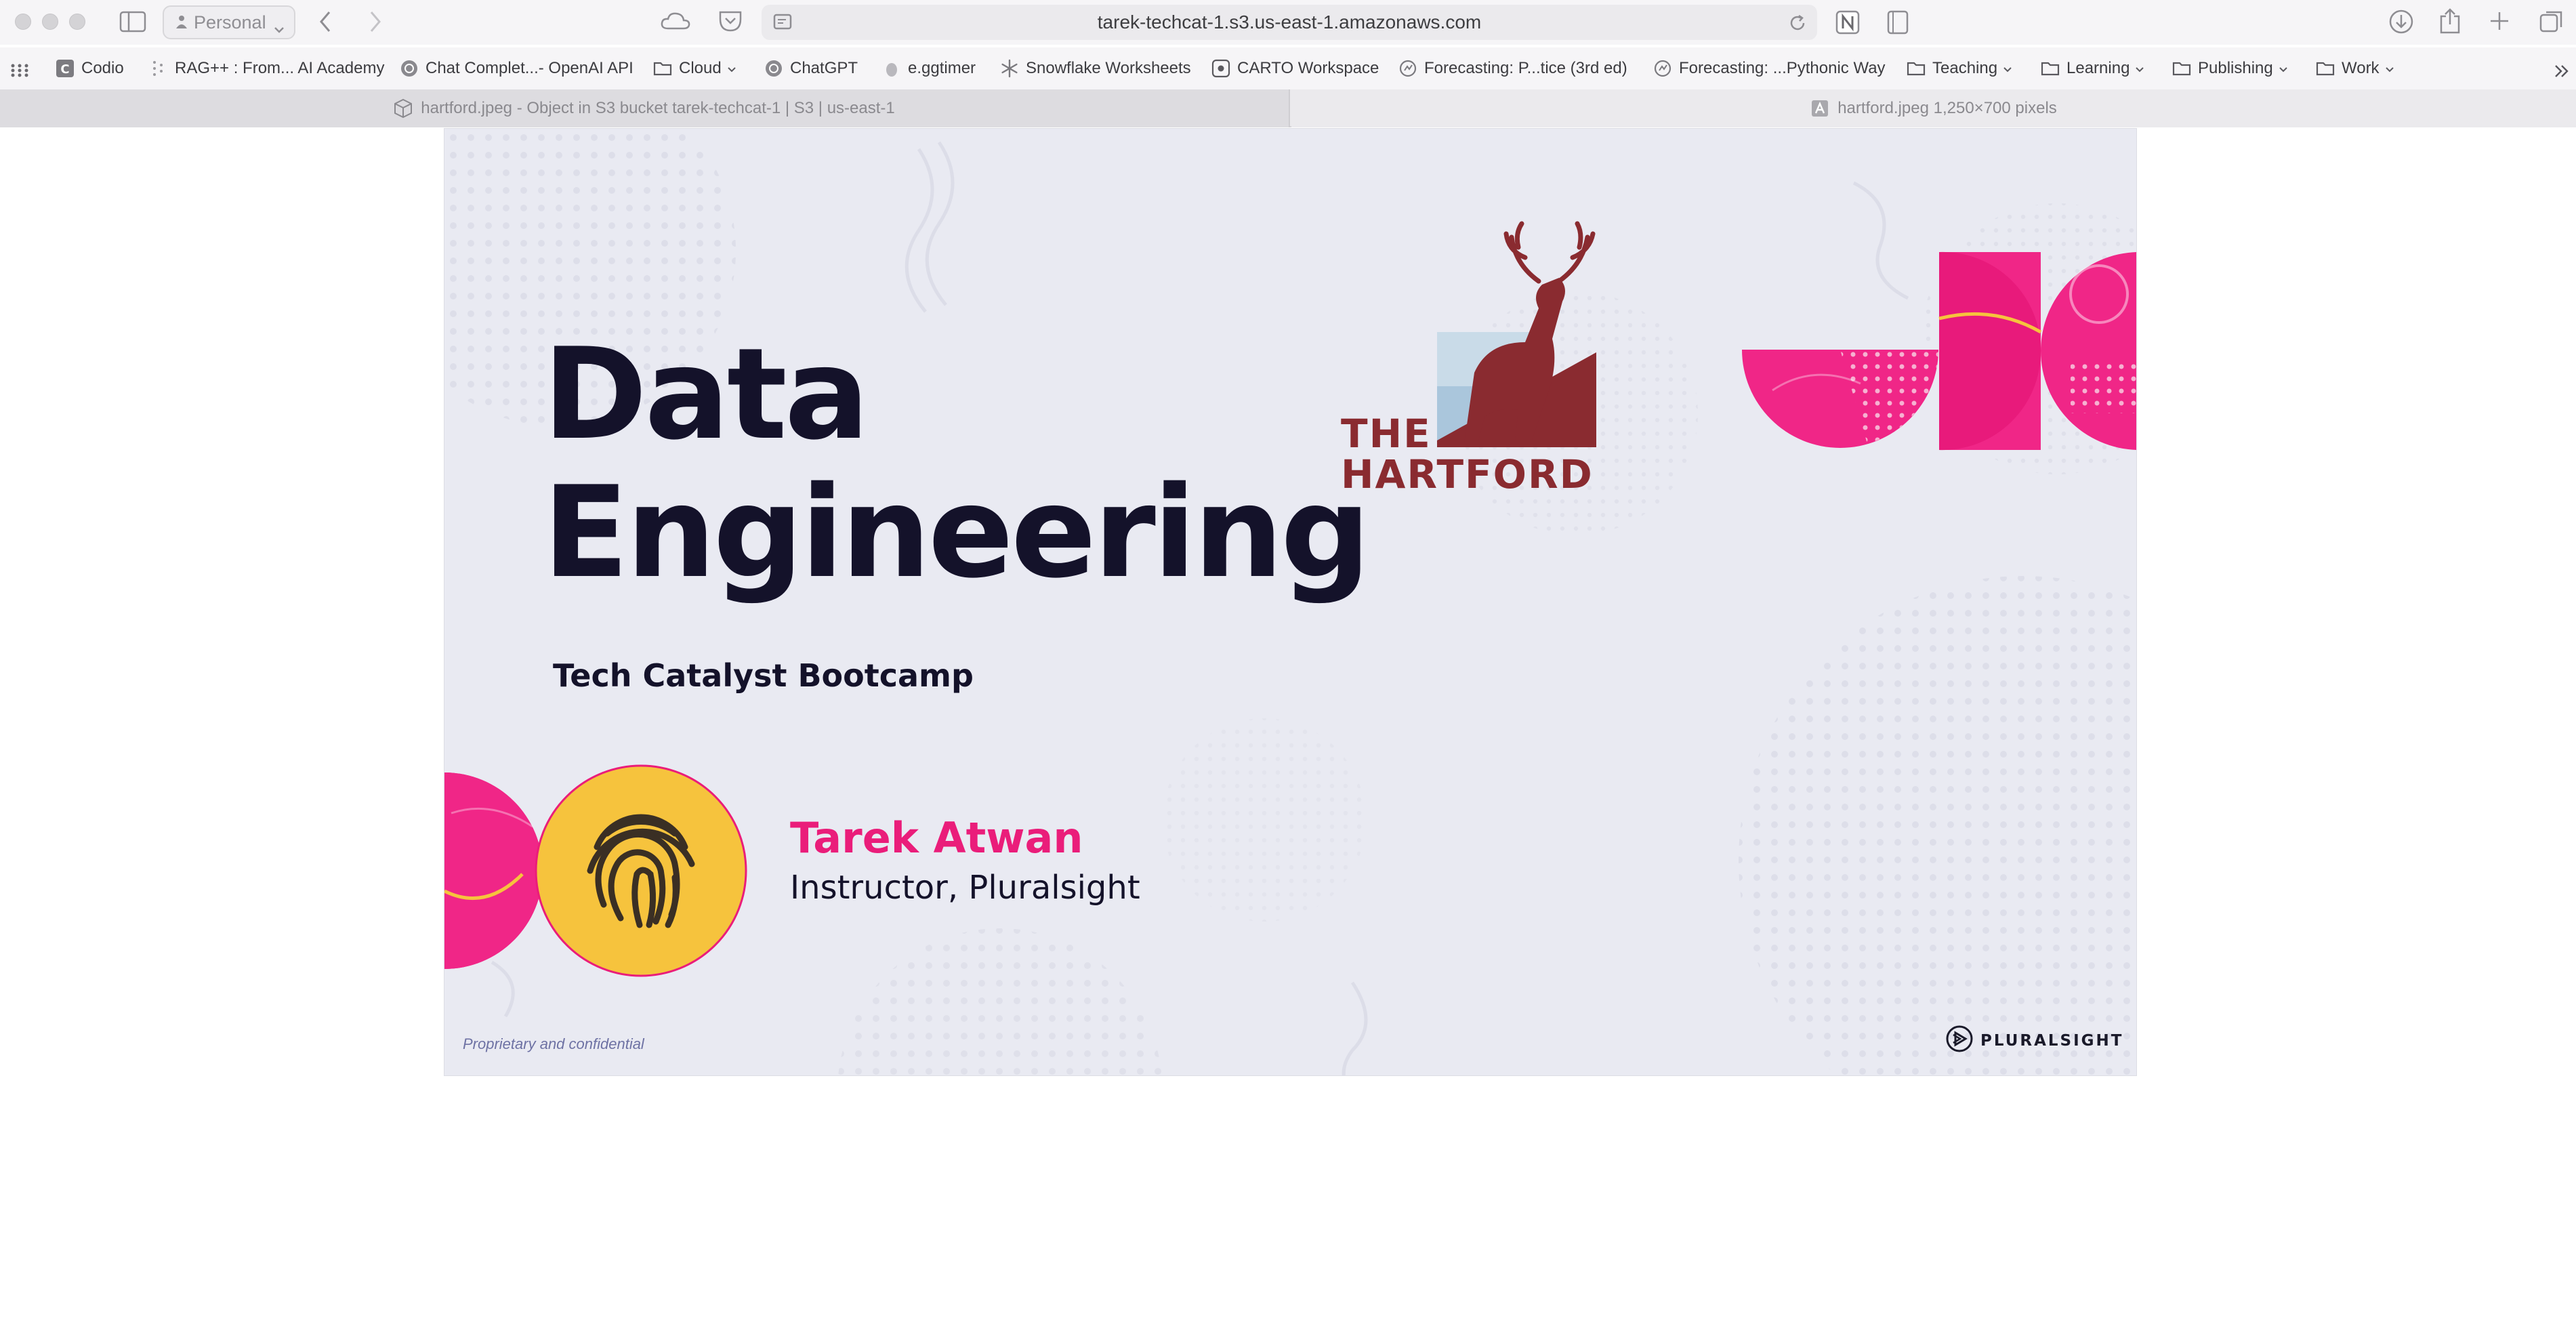 The width and height of the screenshot is (2576, 1320). What do you see at coordinates (936, 838) in the screenshot?
I see `presenter-name: Tarek Atwan` at bounding box center [936, 838].